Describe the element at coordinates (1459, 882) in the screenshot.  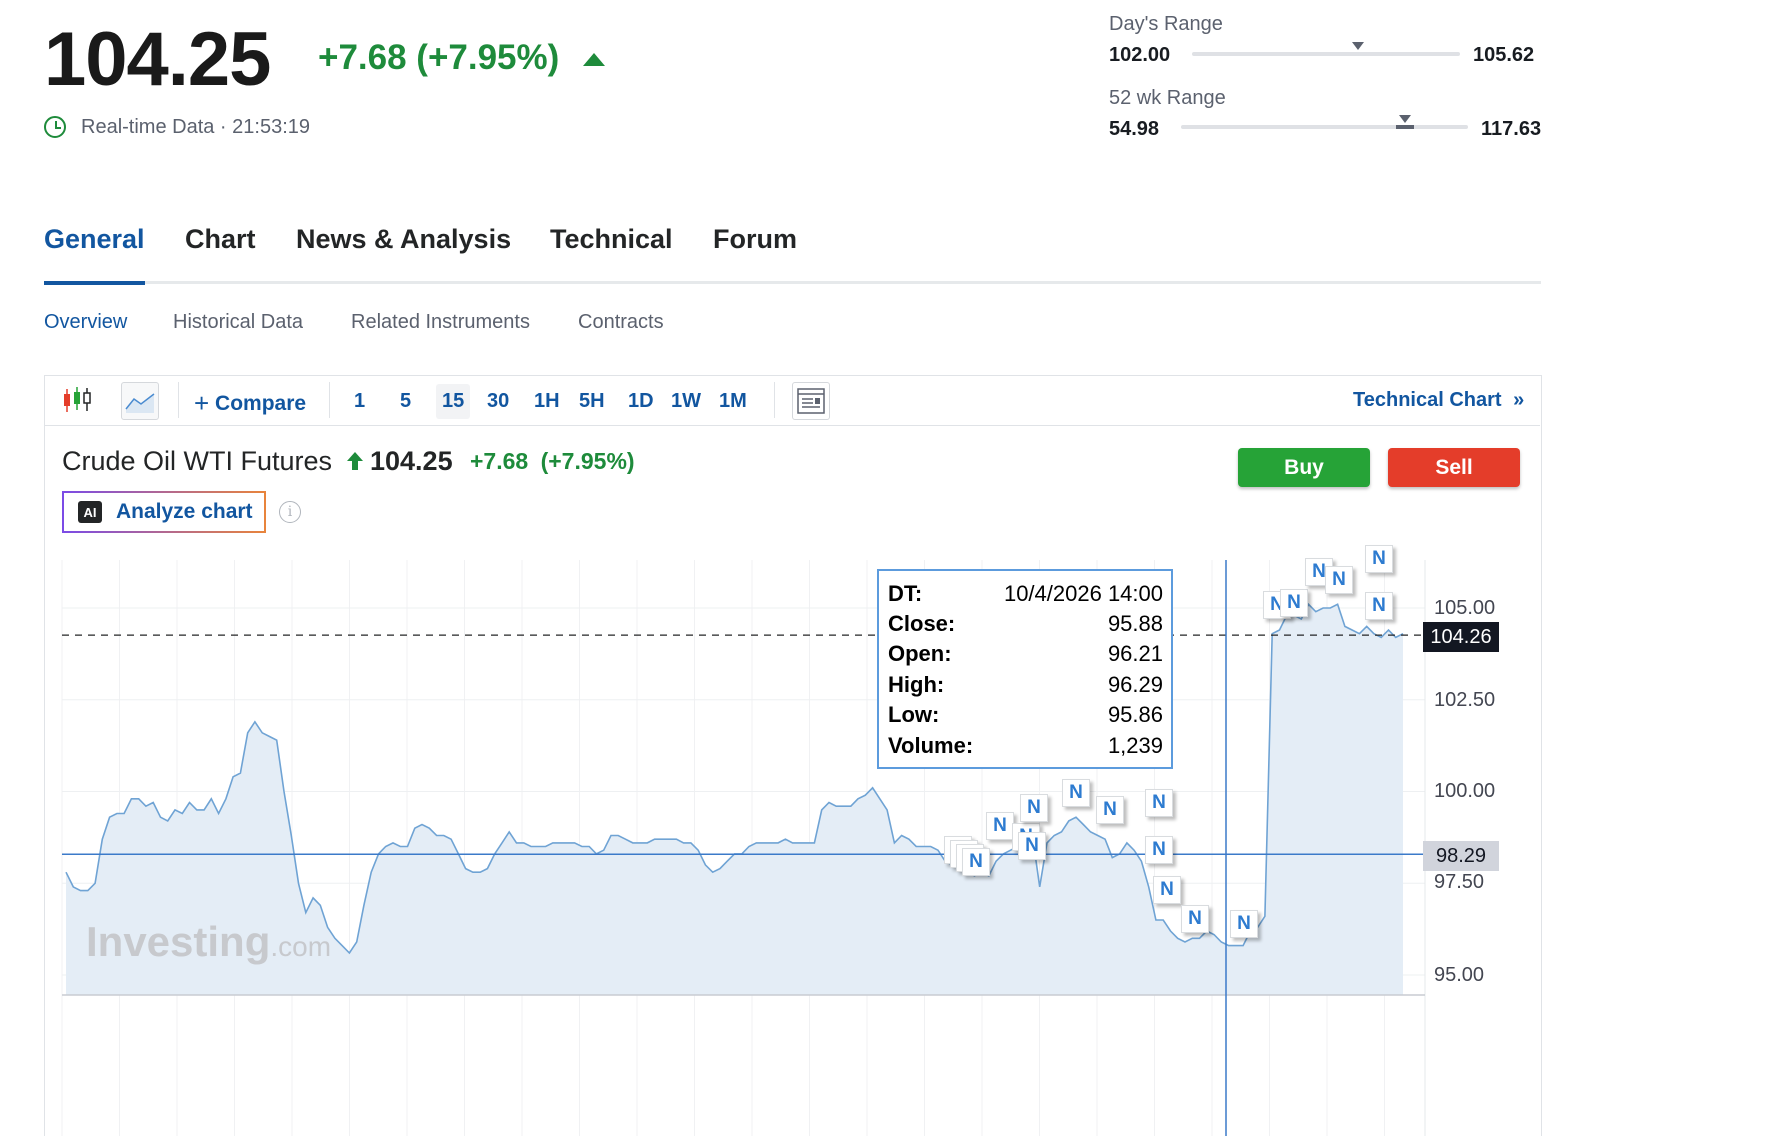
I see `y-tick: 97.50` at that location.